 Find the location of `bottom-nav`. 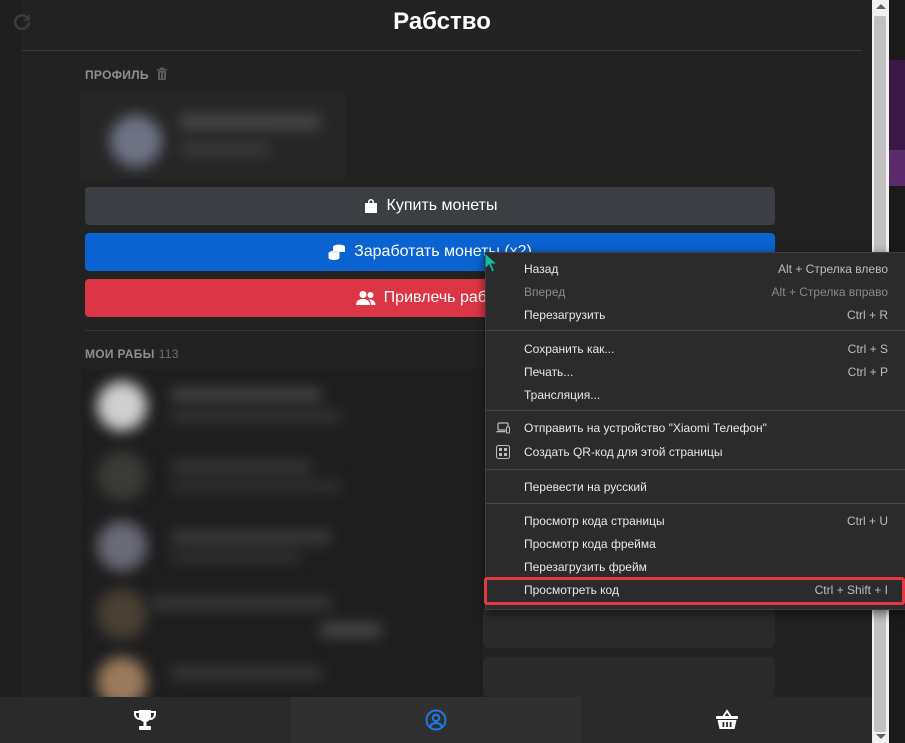

bottom-nav is located at coordinates (436, 720).